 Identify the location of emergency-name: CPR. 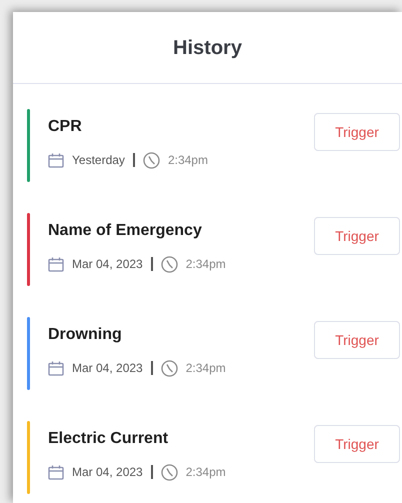
(65, 127).